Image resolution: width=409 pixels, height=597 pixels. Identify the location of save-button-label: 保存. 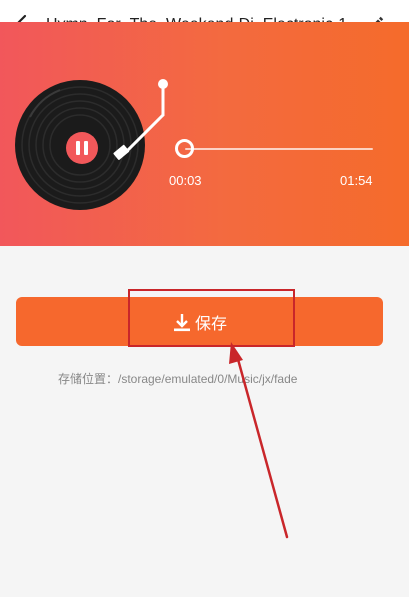
(210, 323).